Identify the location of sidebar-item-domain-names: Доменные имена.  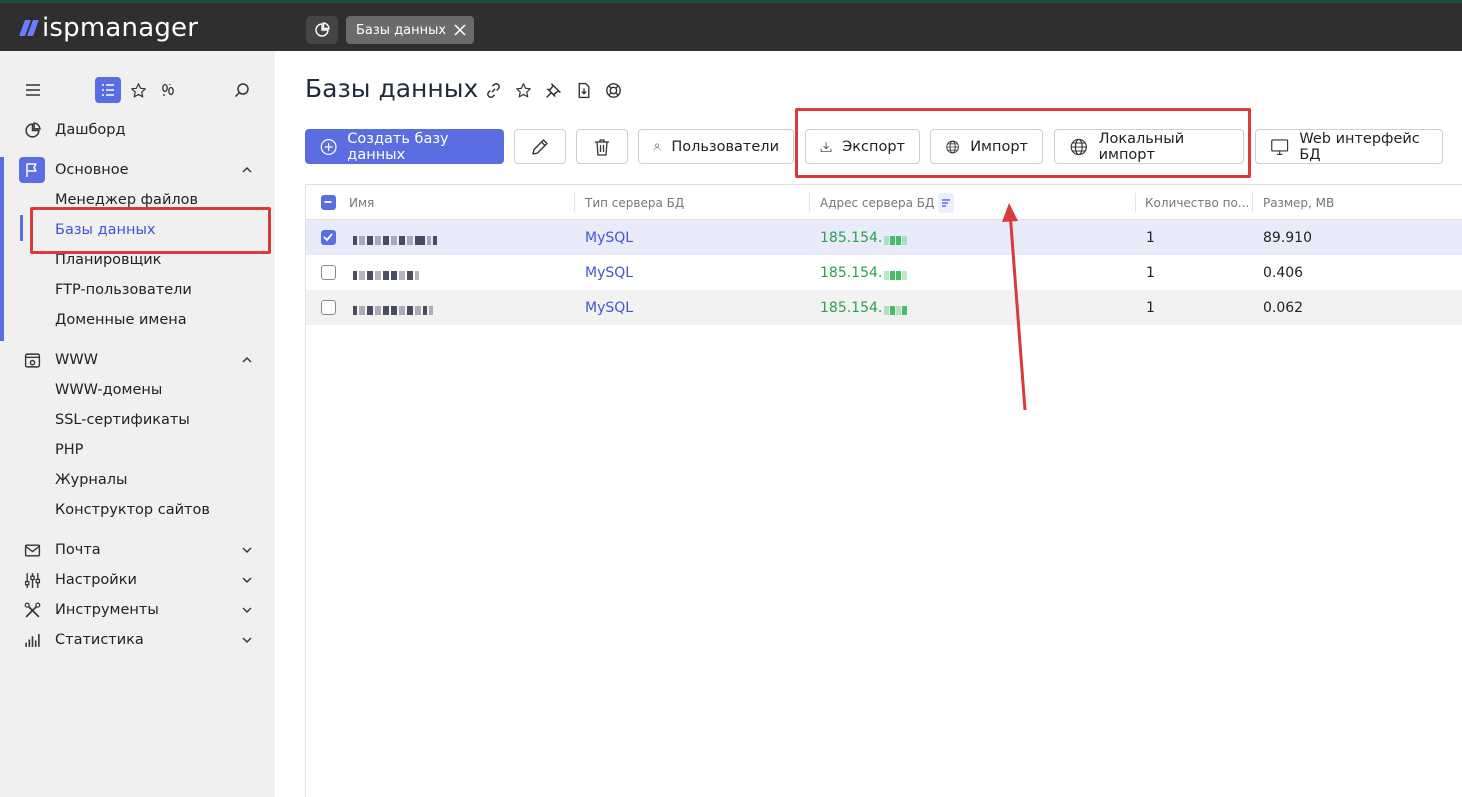
(121, 320).